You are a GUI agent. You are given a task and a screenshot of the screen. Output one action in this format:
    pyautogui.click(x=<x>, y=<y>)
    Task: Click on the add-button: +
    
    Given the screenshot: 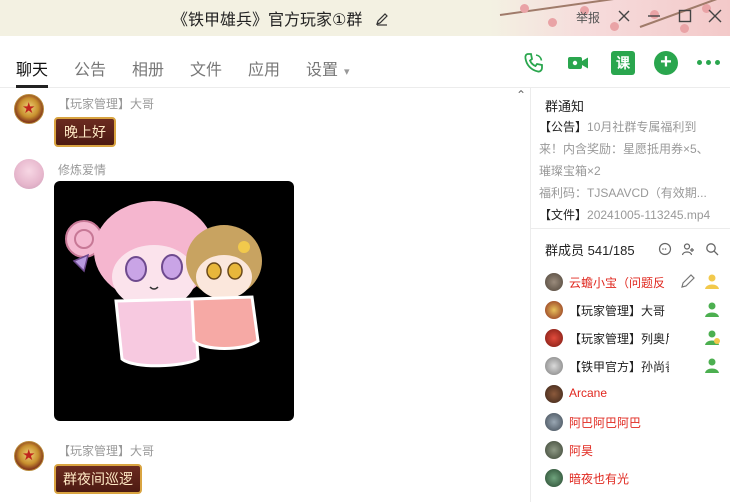 What is the action you would take?
    pyautogui.click(x=666, y=63)
    